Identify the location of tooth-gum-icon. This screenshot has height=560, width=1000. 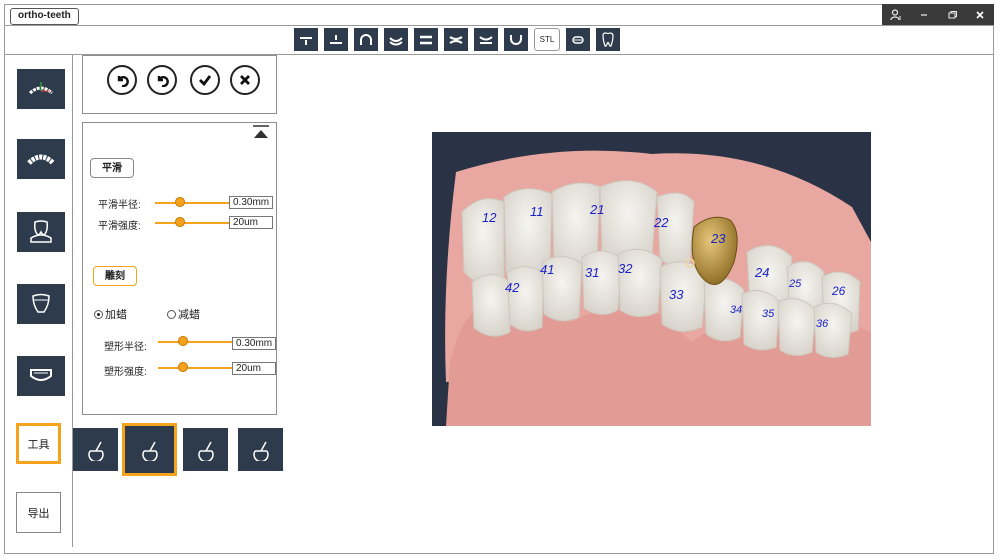
(41, 232).